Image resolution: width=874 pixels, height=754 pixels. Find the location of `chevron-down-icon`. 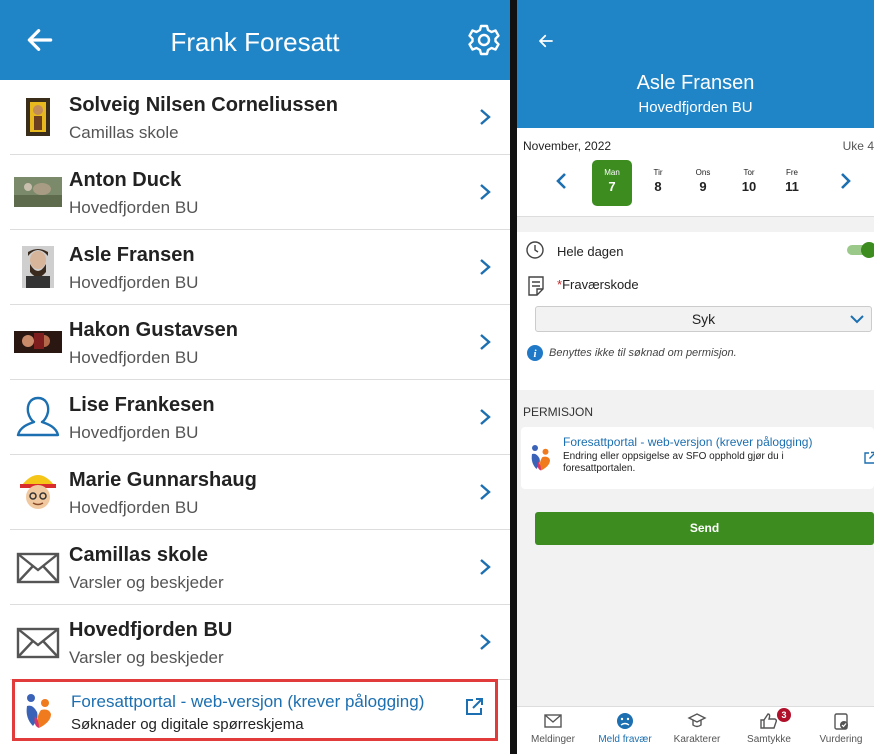

chevron-down-icon is located at coordinates (857, 319).